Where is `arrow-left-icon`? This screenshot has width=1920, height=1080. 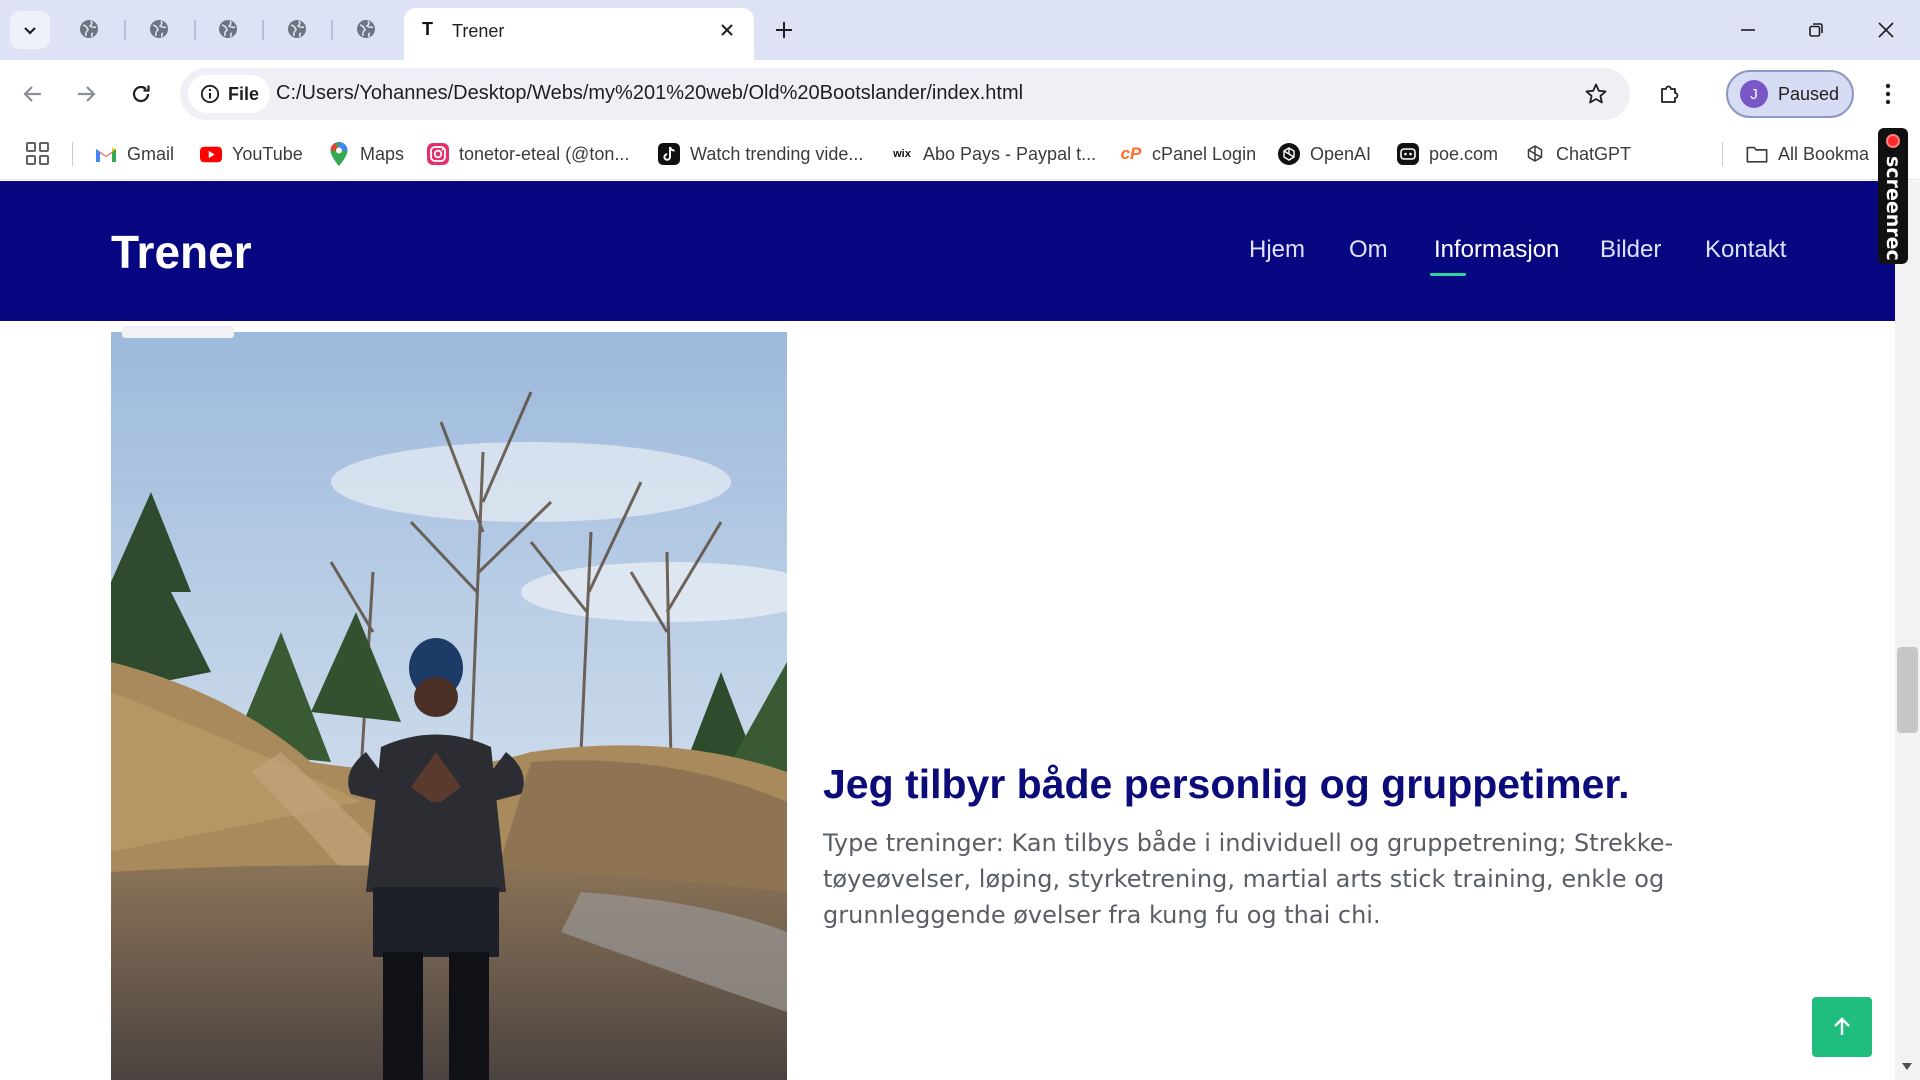
arrow-left-icon is located at coordinates (32, 94).